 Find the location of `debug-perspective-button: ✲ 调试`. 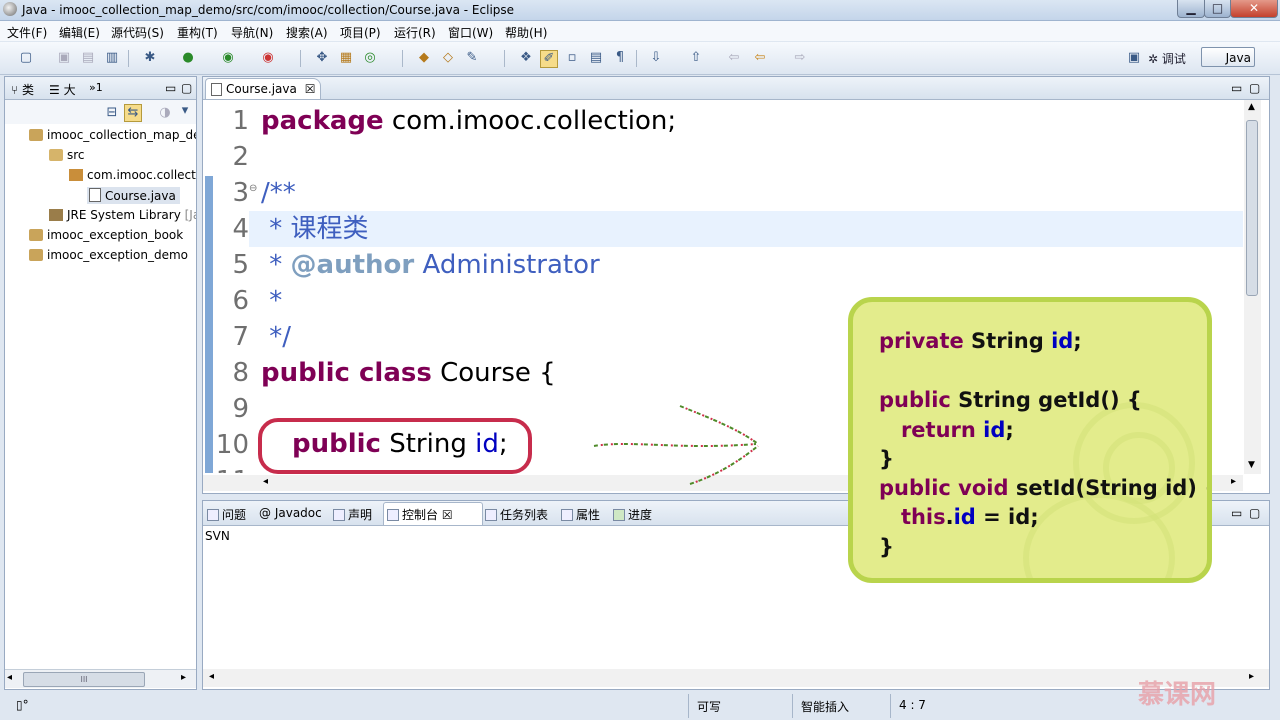

debug-perspective-button: ✲ 调试 is located at coordinates (1167, 58).